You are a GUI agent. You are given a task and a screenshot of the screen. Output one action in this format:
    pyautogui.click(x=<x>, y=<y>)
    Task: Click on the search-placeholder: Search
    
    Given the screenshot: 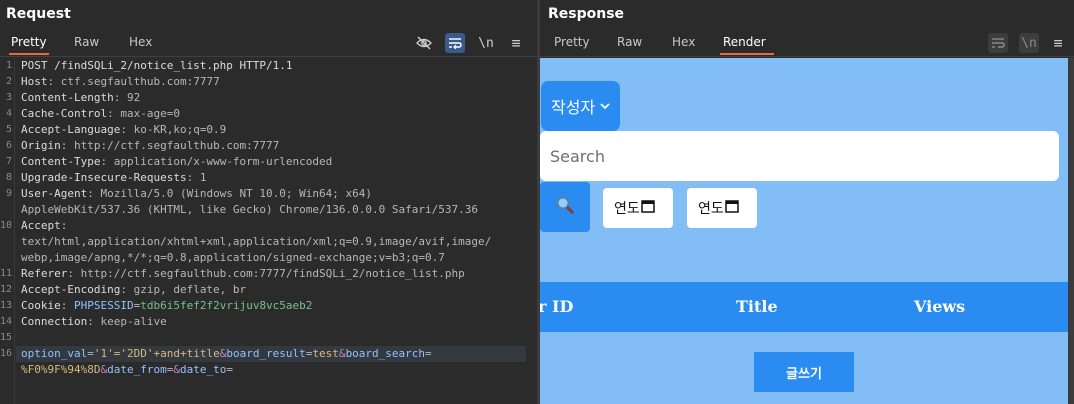 What is the action you would take?
    pyautogui.click(x=577, y=156)
    